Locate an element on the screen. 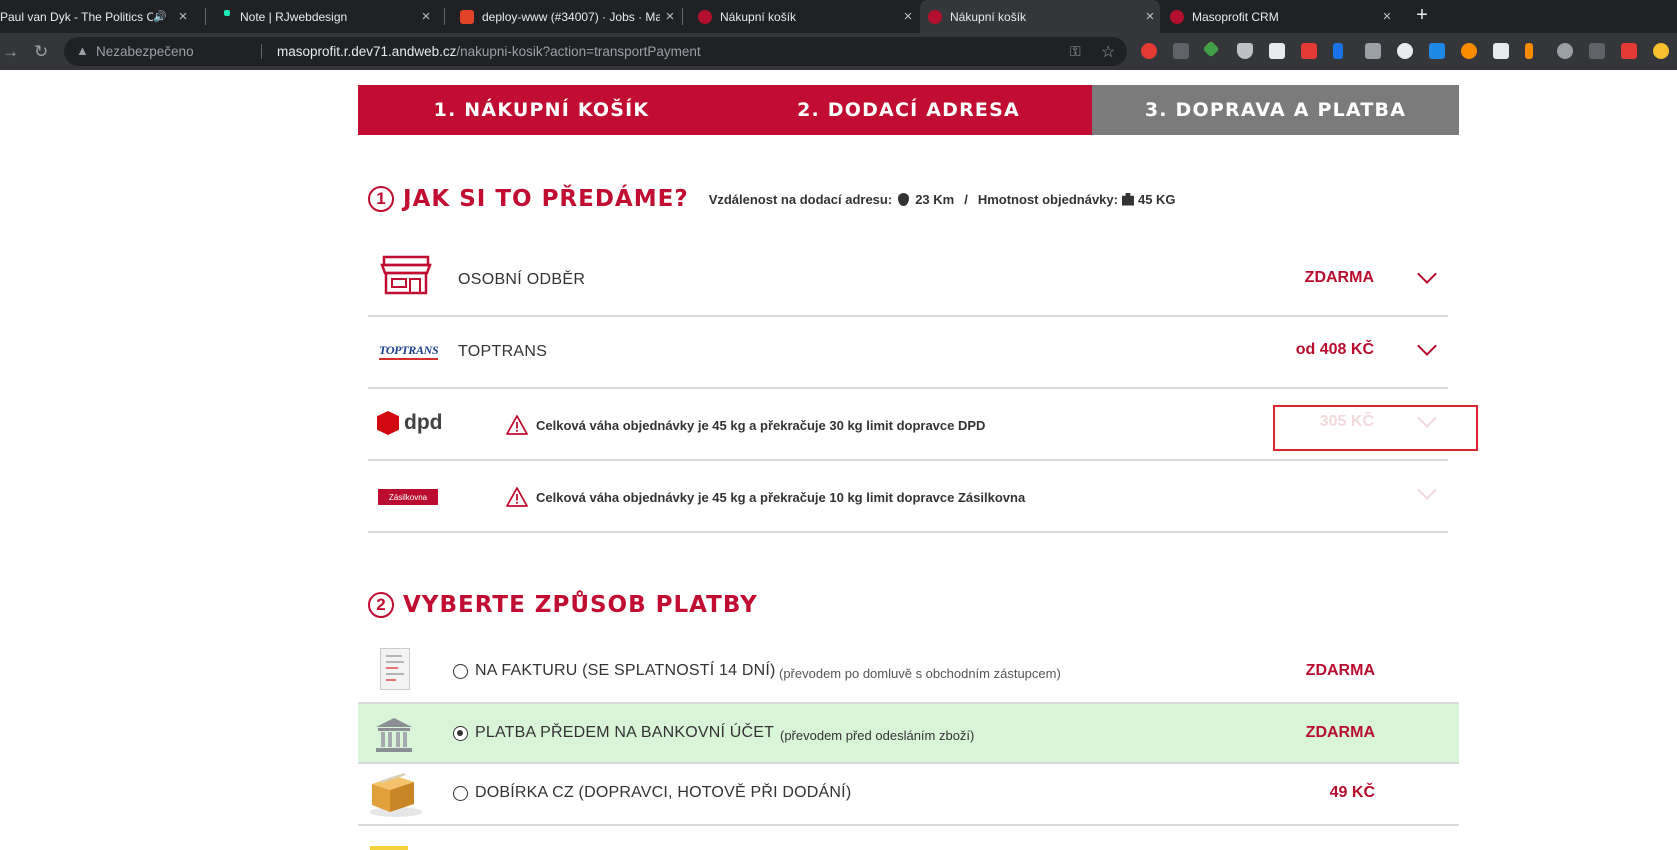  warning-icon: ▲ is located at coordinates (82, 50).